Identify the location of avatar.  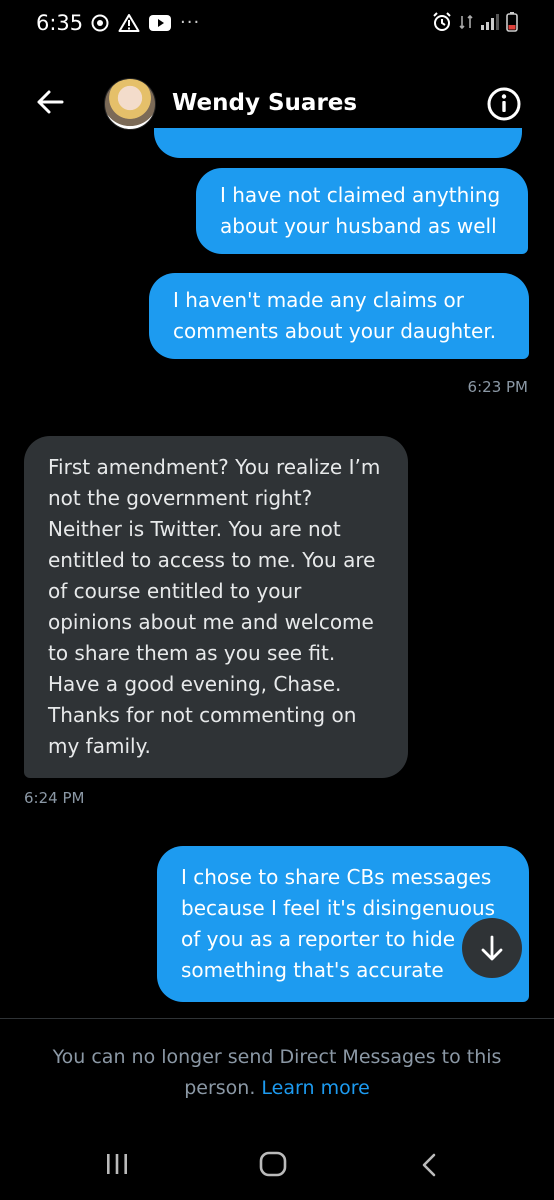
(130, 104).